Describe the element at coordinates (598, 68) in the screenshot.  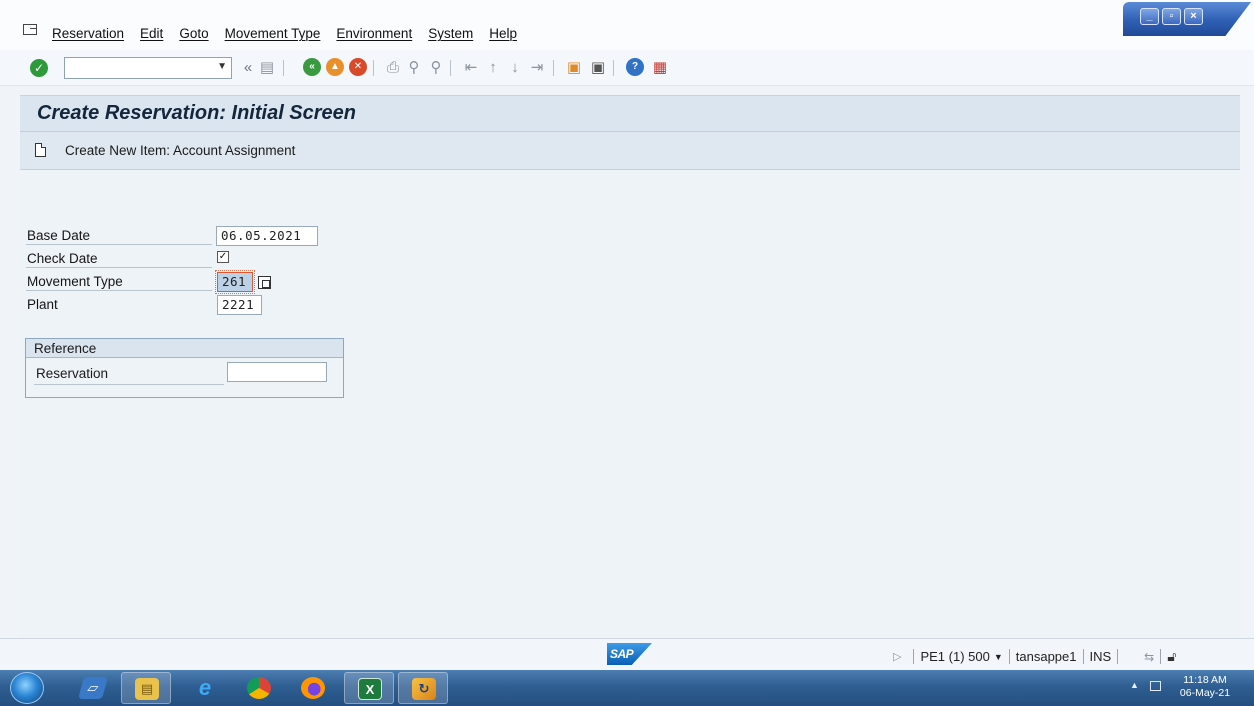
I see `shortcut-icon: ▣` at that location.